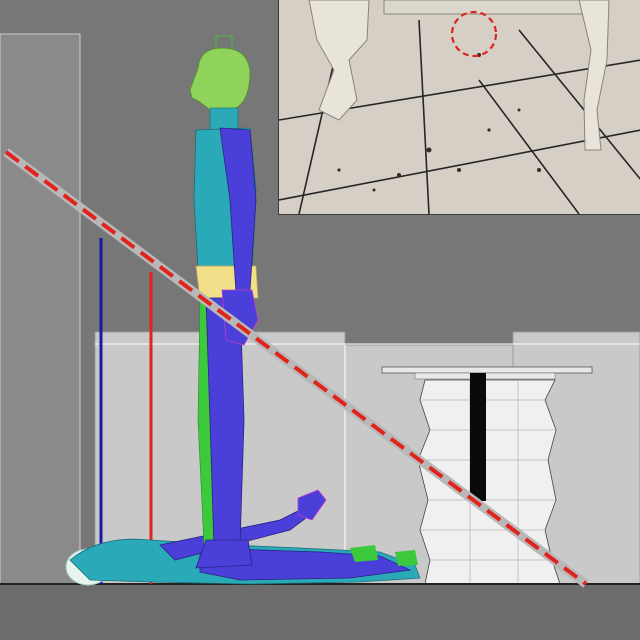 This screenshot has height=640, width=640. Describe the element at coordinates (40, 309) in the screenshot. I see `left-panel` at that location.